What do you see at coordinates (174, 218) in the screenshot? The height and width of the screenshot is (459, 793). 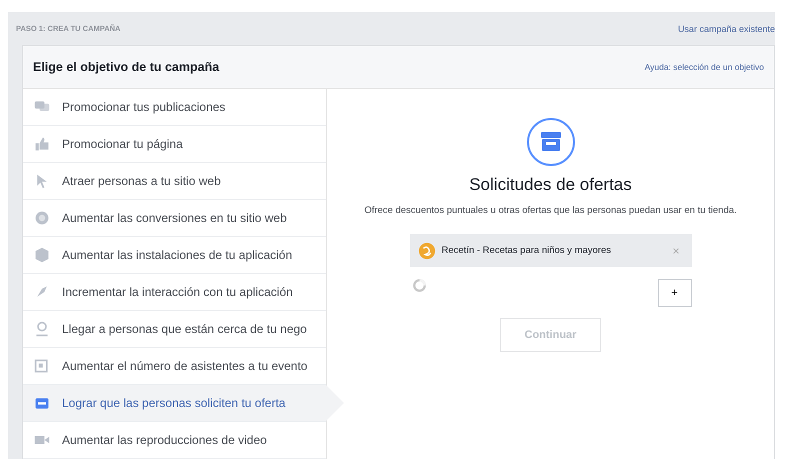 I see `objective-item: Aumentar las conversiones en tu sitio web` at bounding box center [174, 218].